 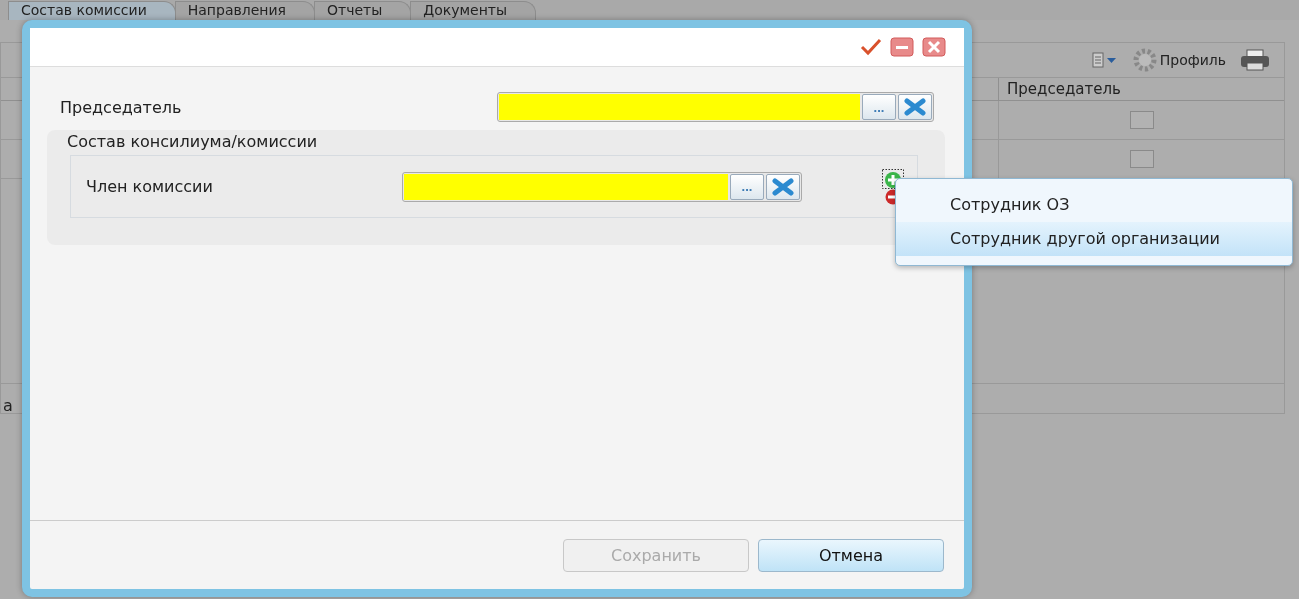 I want to click on gear-icon, so click(x=1144, y=60).